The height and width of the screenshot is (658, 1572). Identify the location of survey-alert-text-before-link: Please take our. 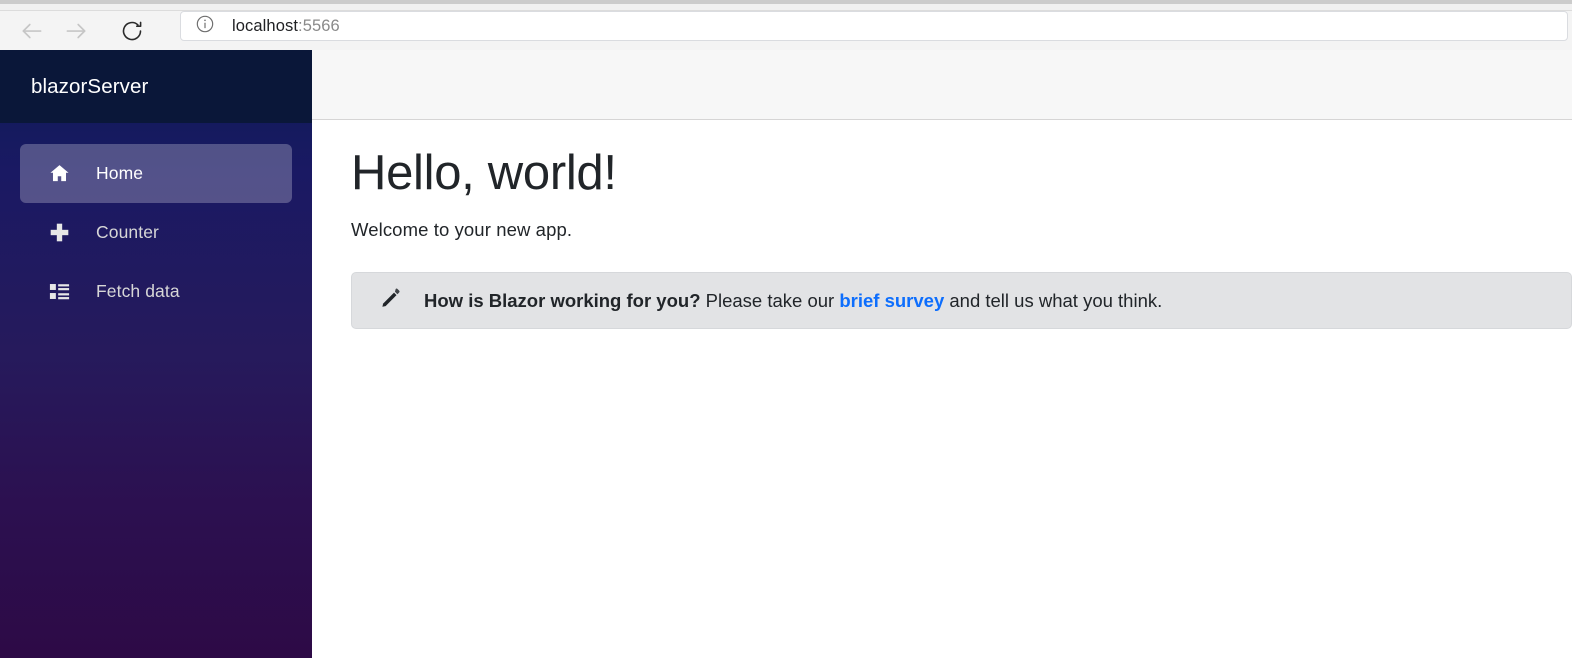
(770, 300).